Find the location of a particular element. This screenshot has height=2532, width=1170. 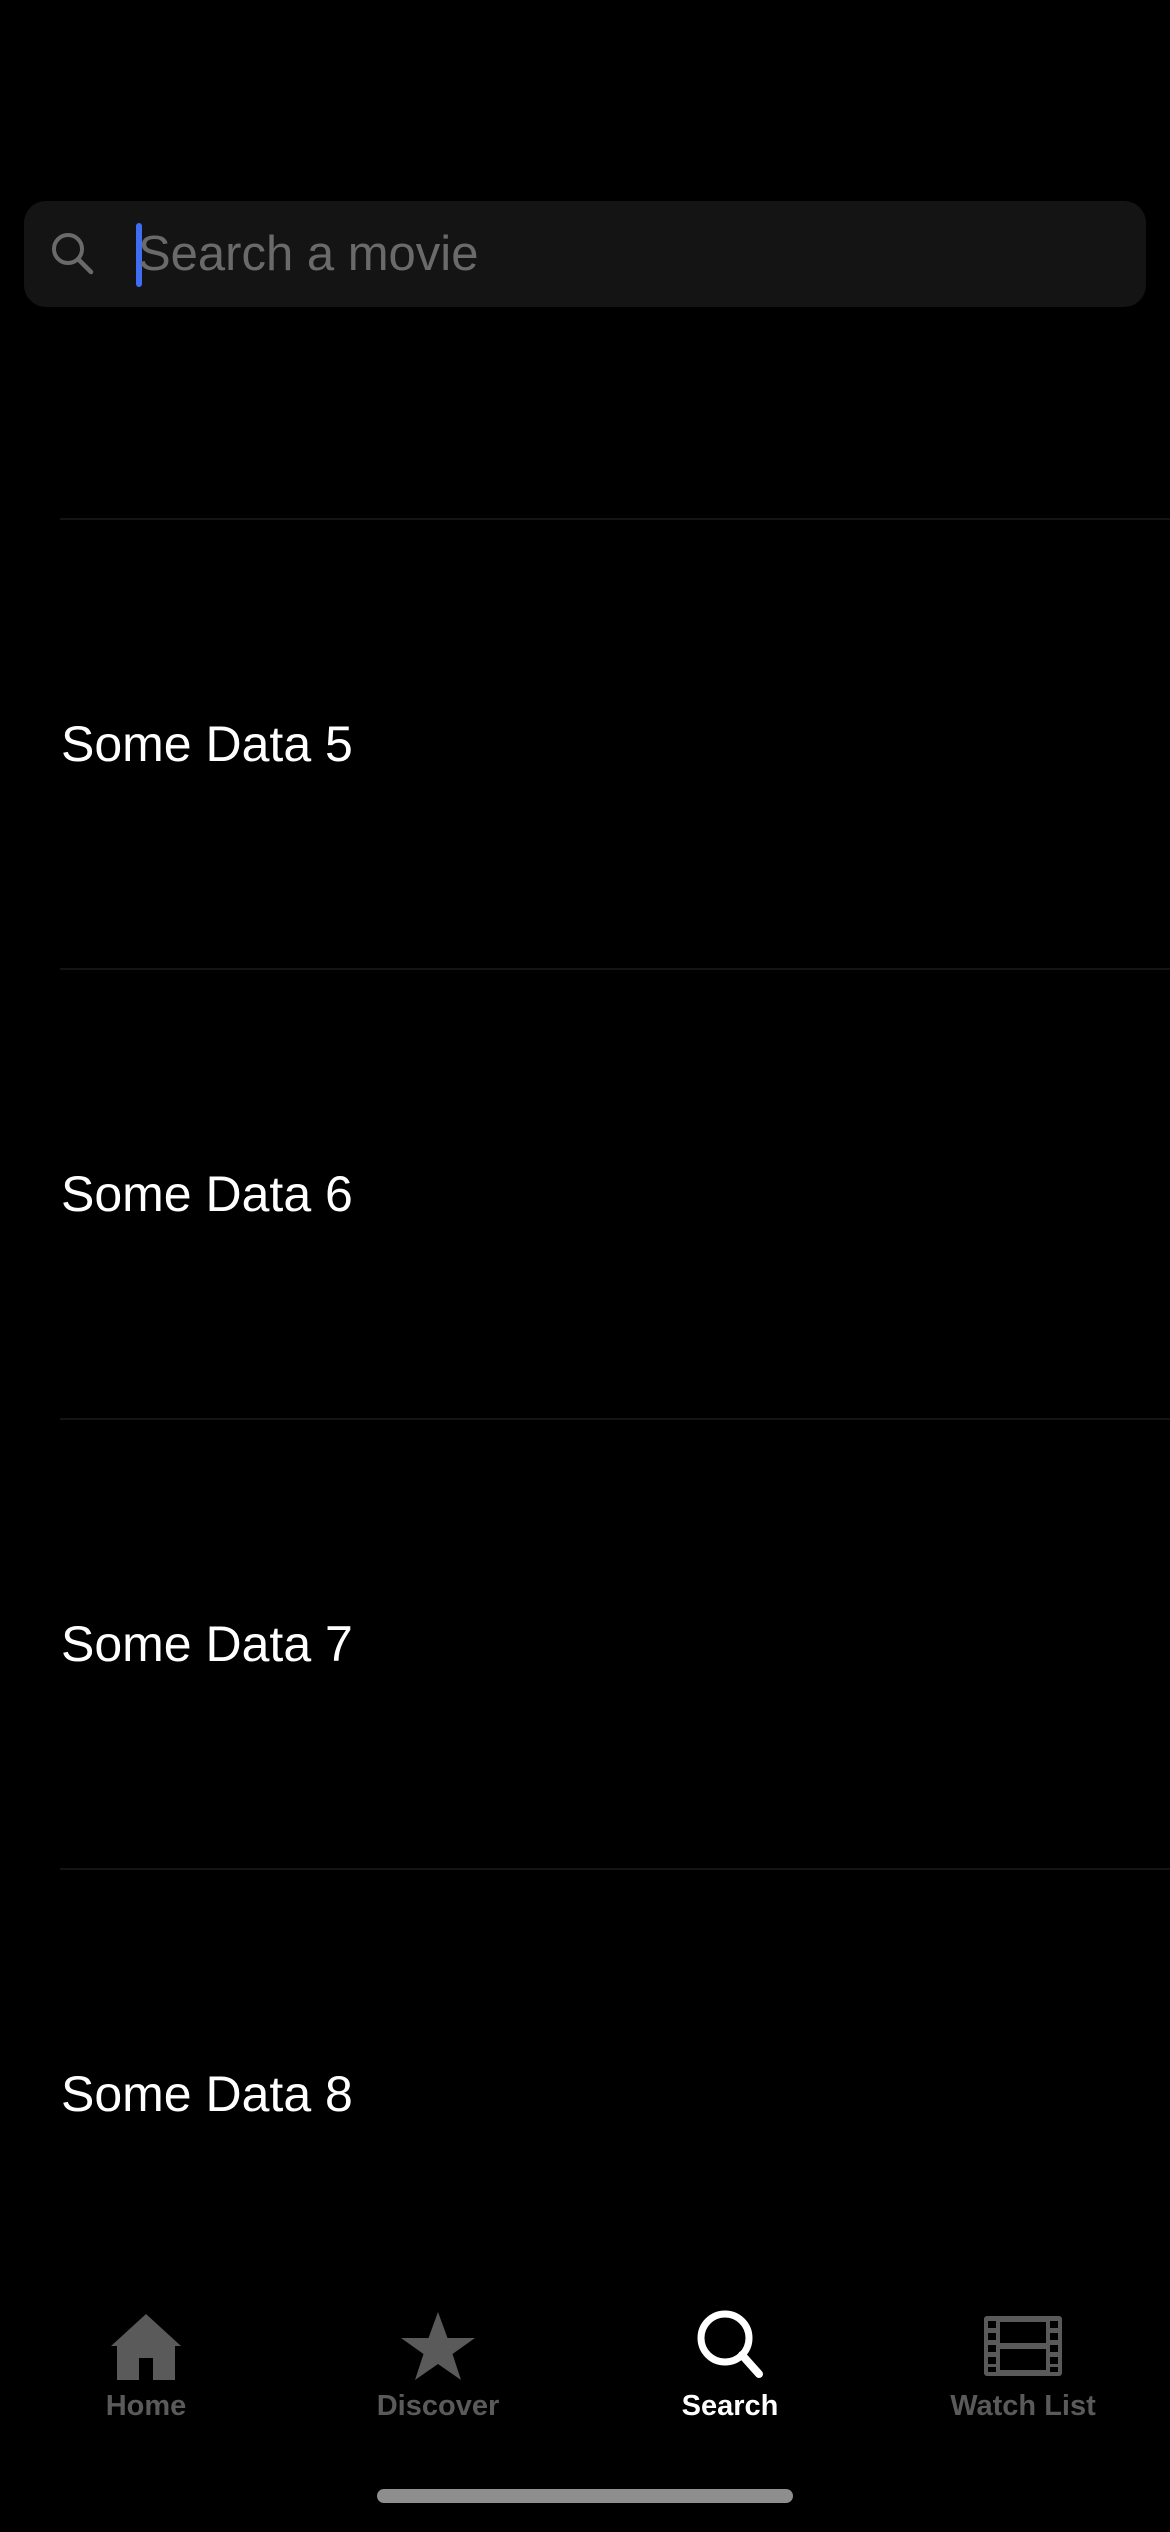

search-bar is located at coordinates (585, 254).